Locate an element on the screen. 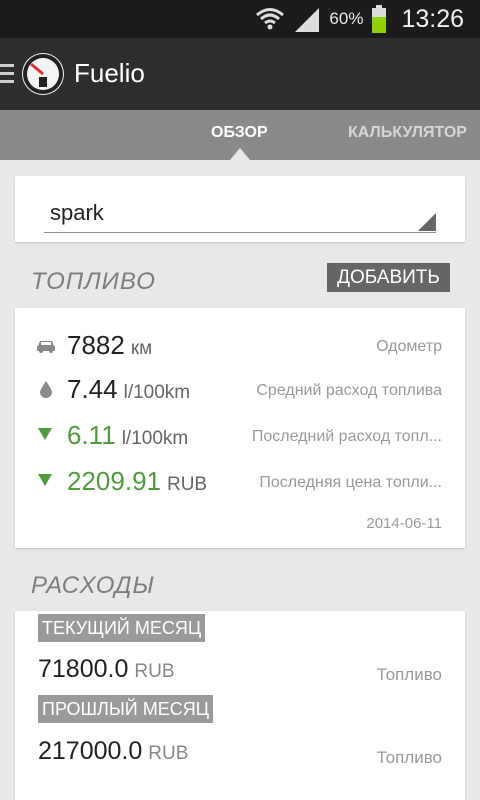 The image size is (480, 800). odometer-value: 7882 км is located at coordinates (110, 345).